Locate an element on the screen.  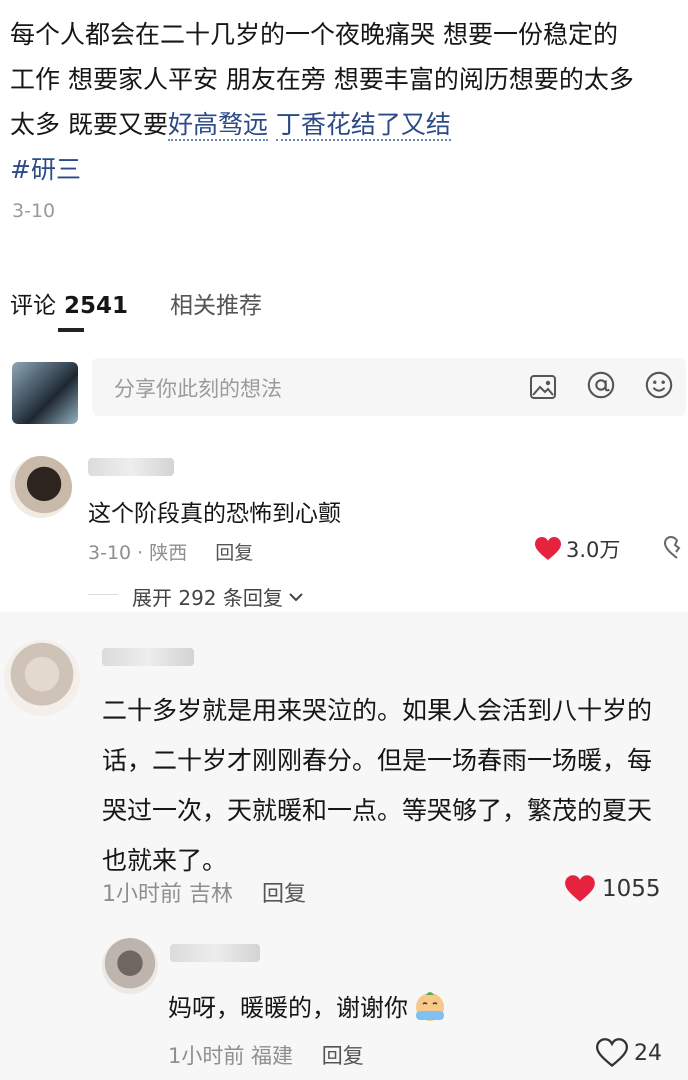
like-button: 3.0万 is located at coordinates (577, 549).